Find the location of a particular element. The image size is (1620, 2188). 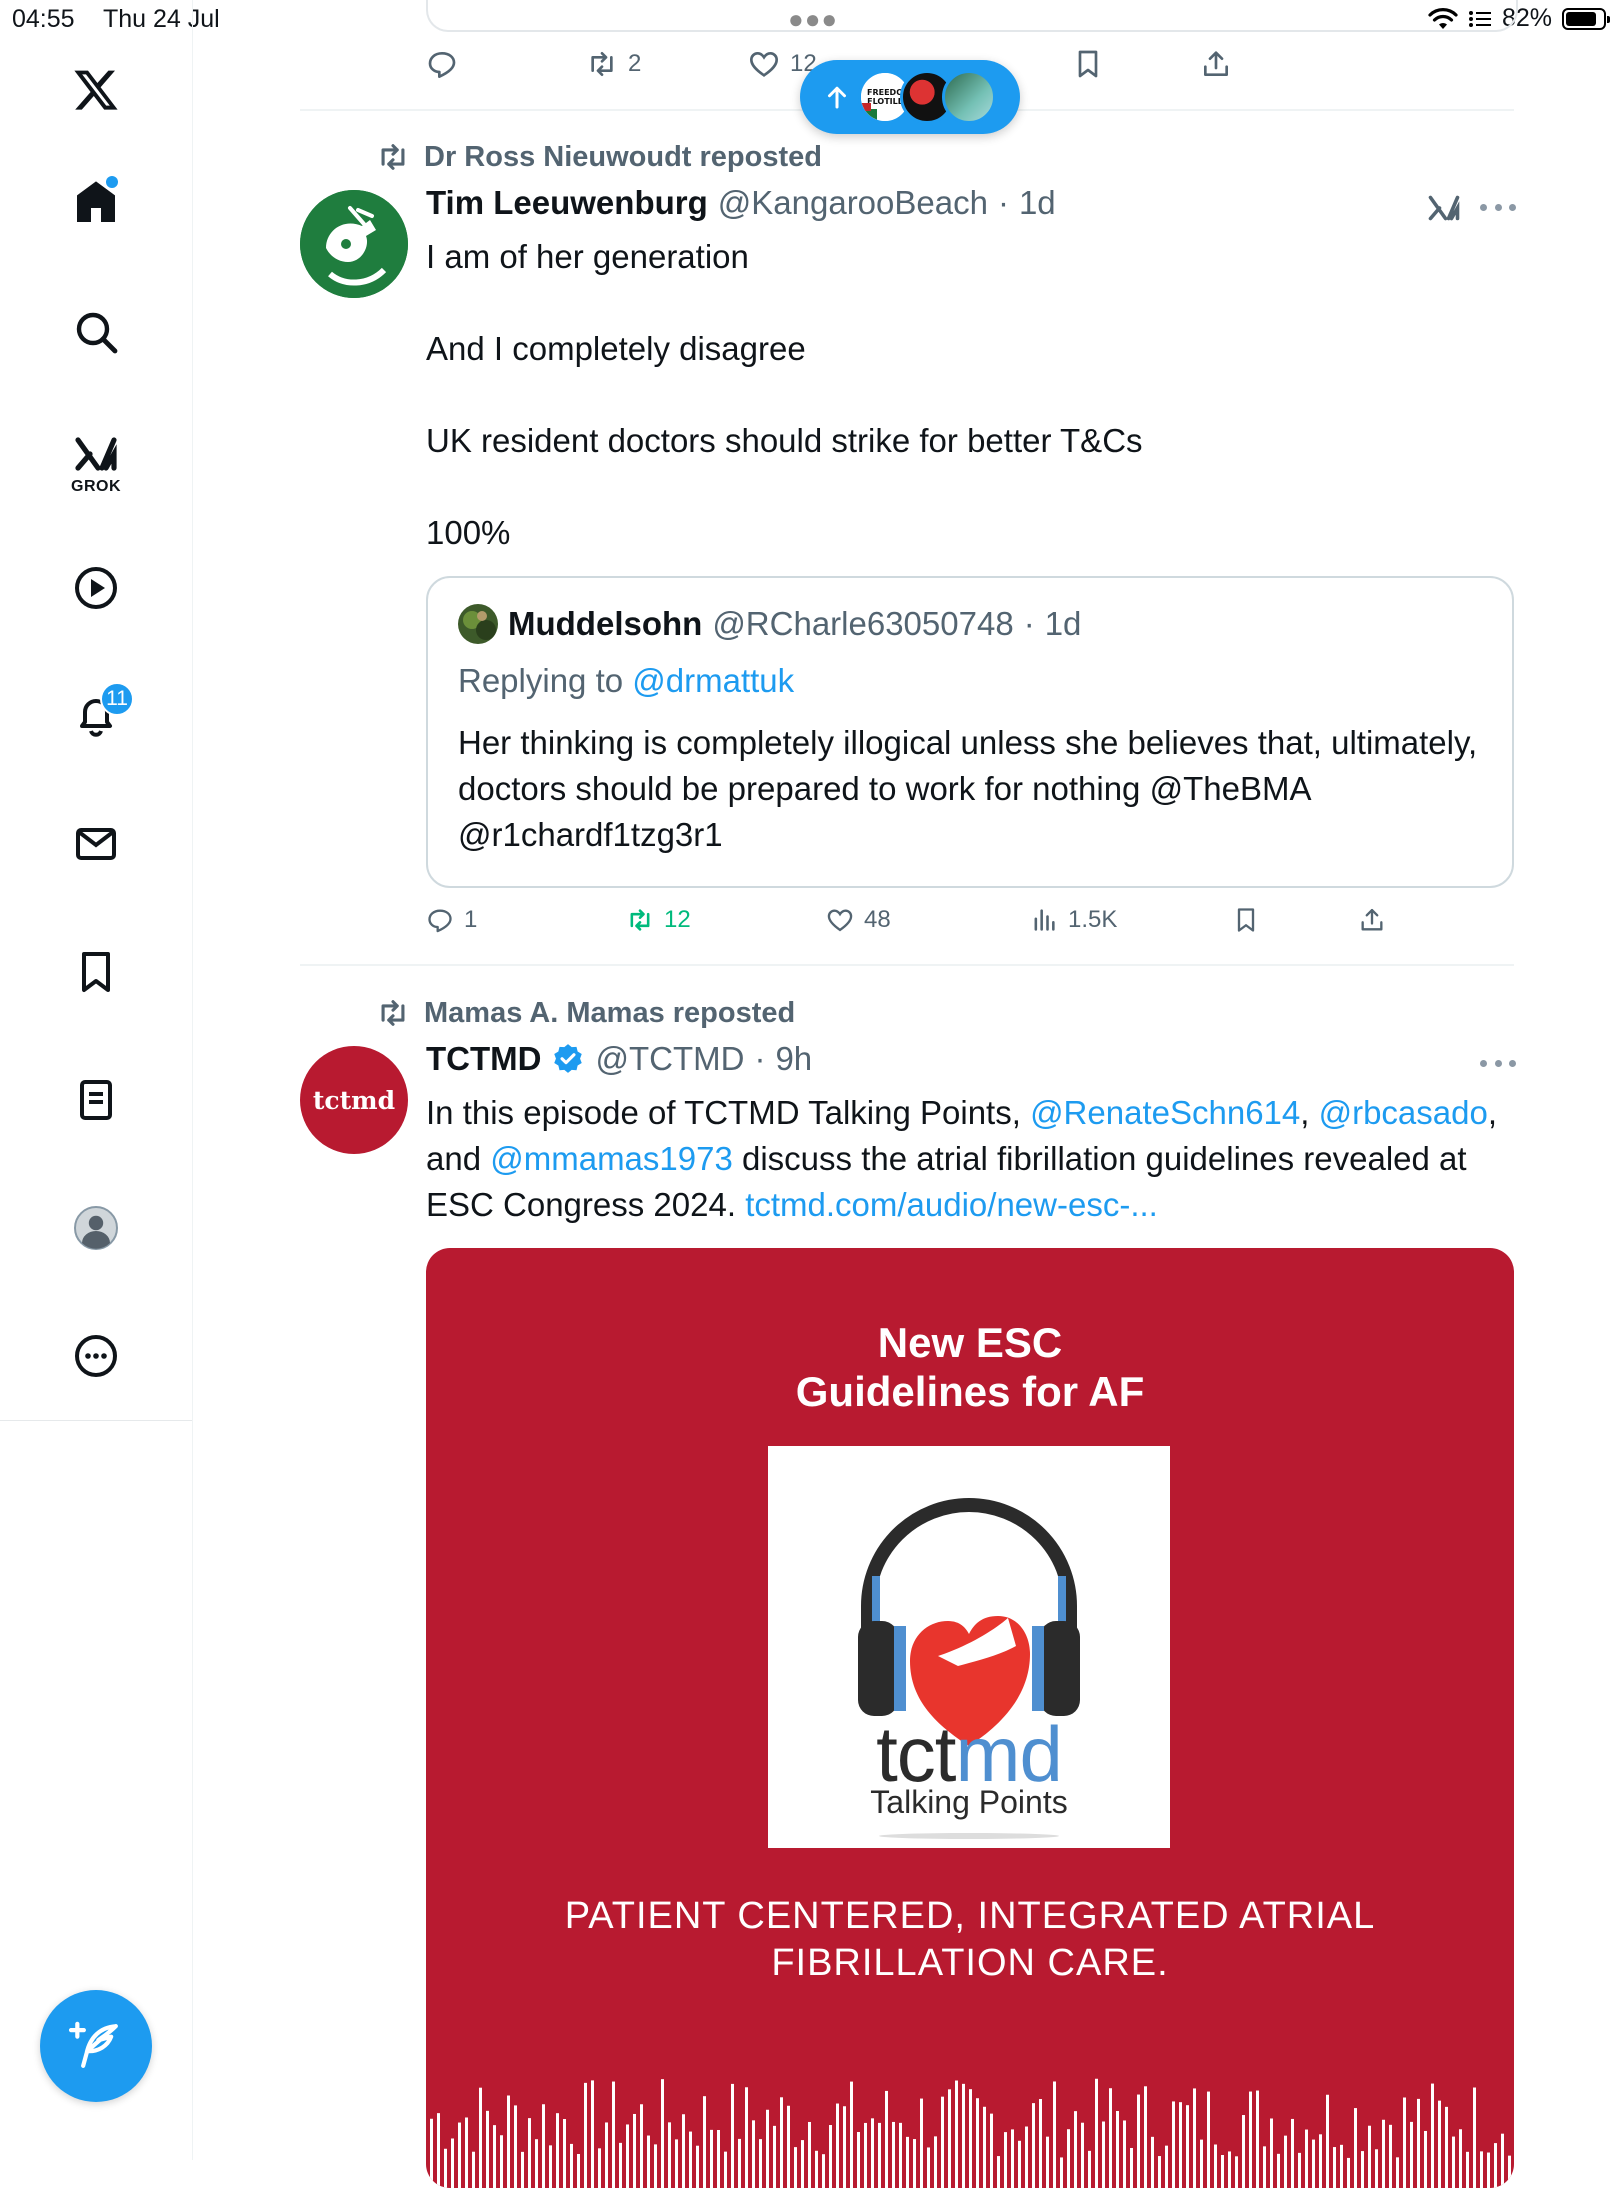

views-button: 1.5K is located at coordinates (1073, 920).